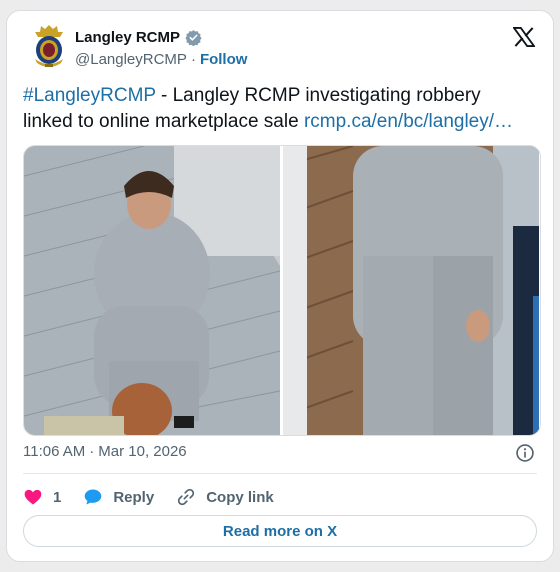 The width and height of the screenshot is (560, 572). I want to click on like-button: 1, so click(42, 497).